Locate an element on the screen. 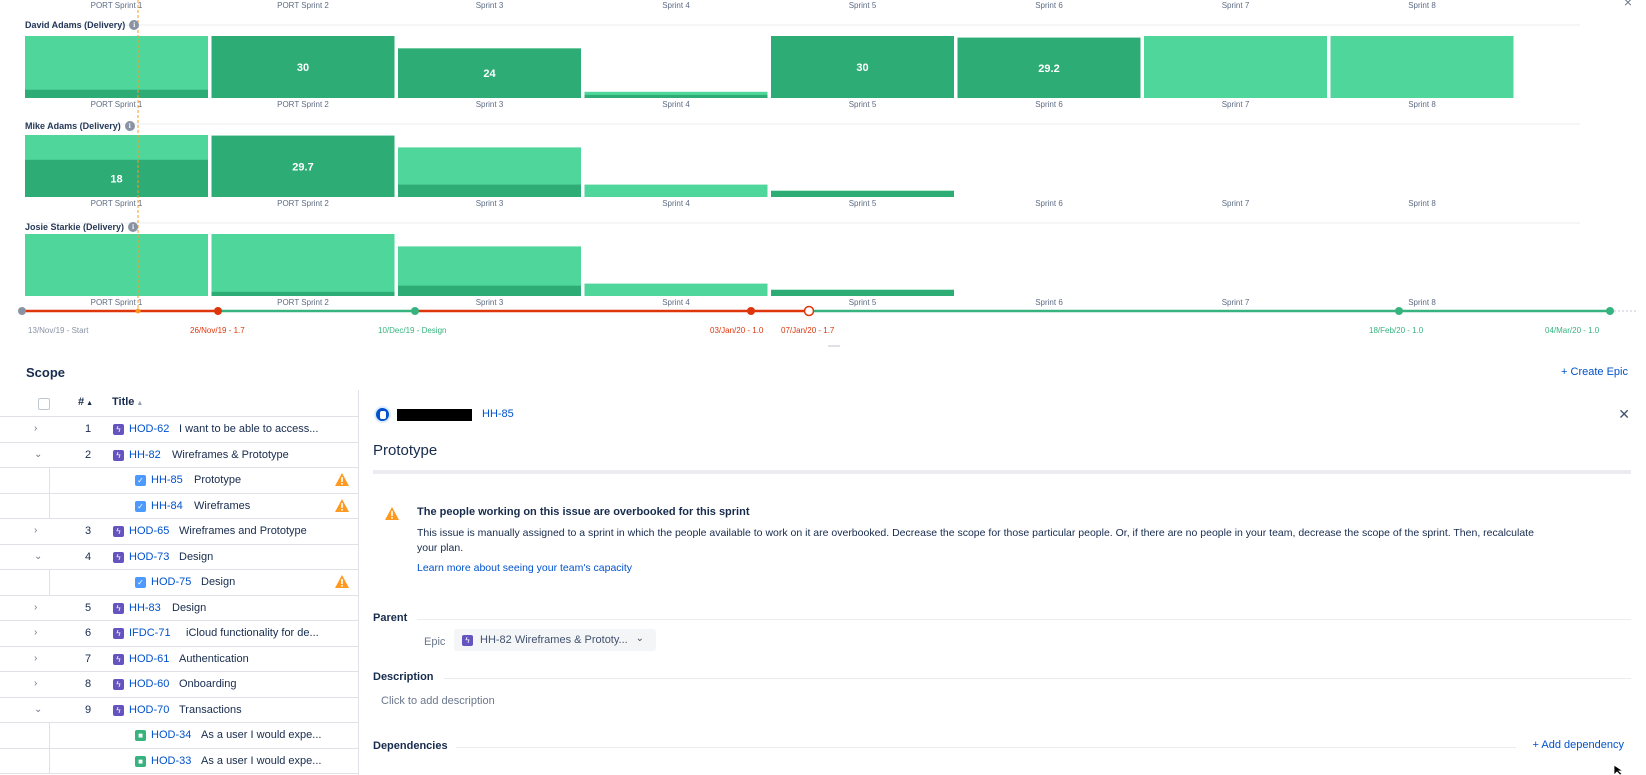 Image resolution: width=1646 pixels, height=775 pixels. table-row: › 5 ϟ HH-83 Design is located at coordinates (179, 608).